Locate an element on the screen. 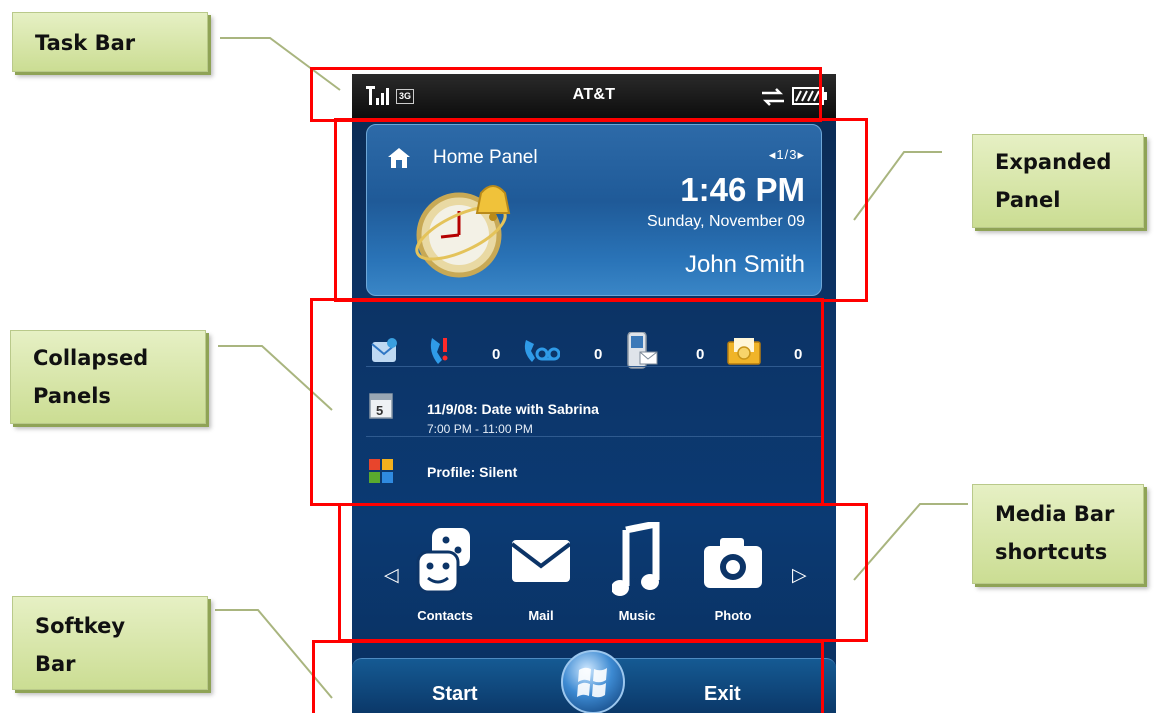 The width and height of the screenshot is (1161, 713). highlight-softkey-bar is located at coordinates (568, 676).